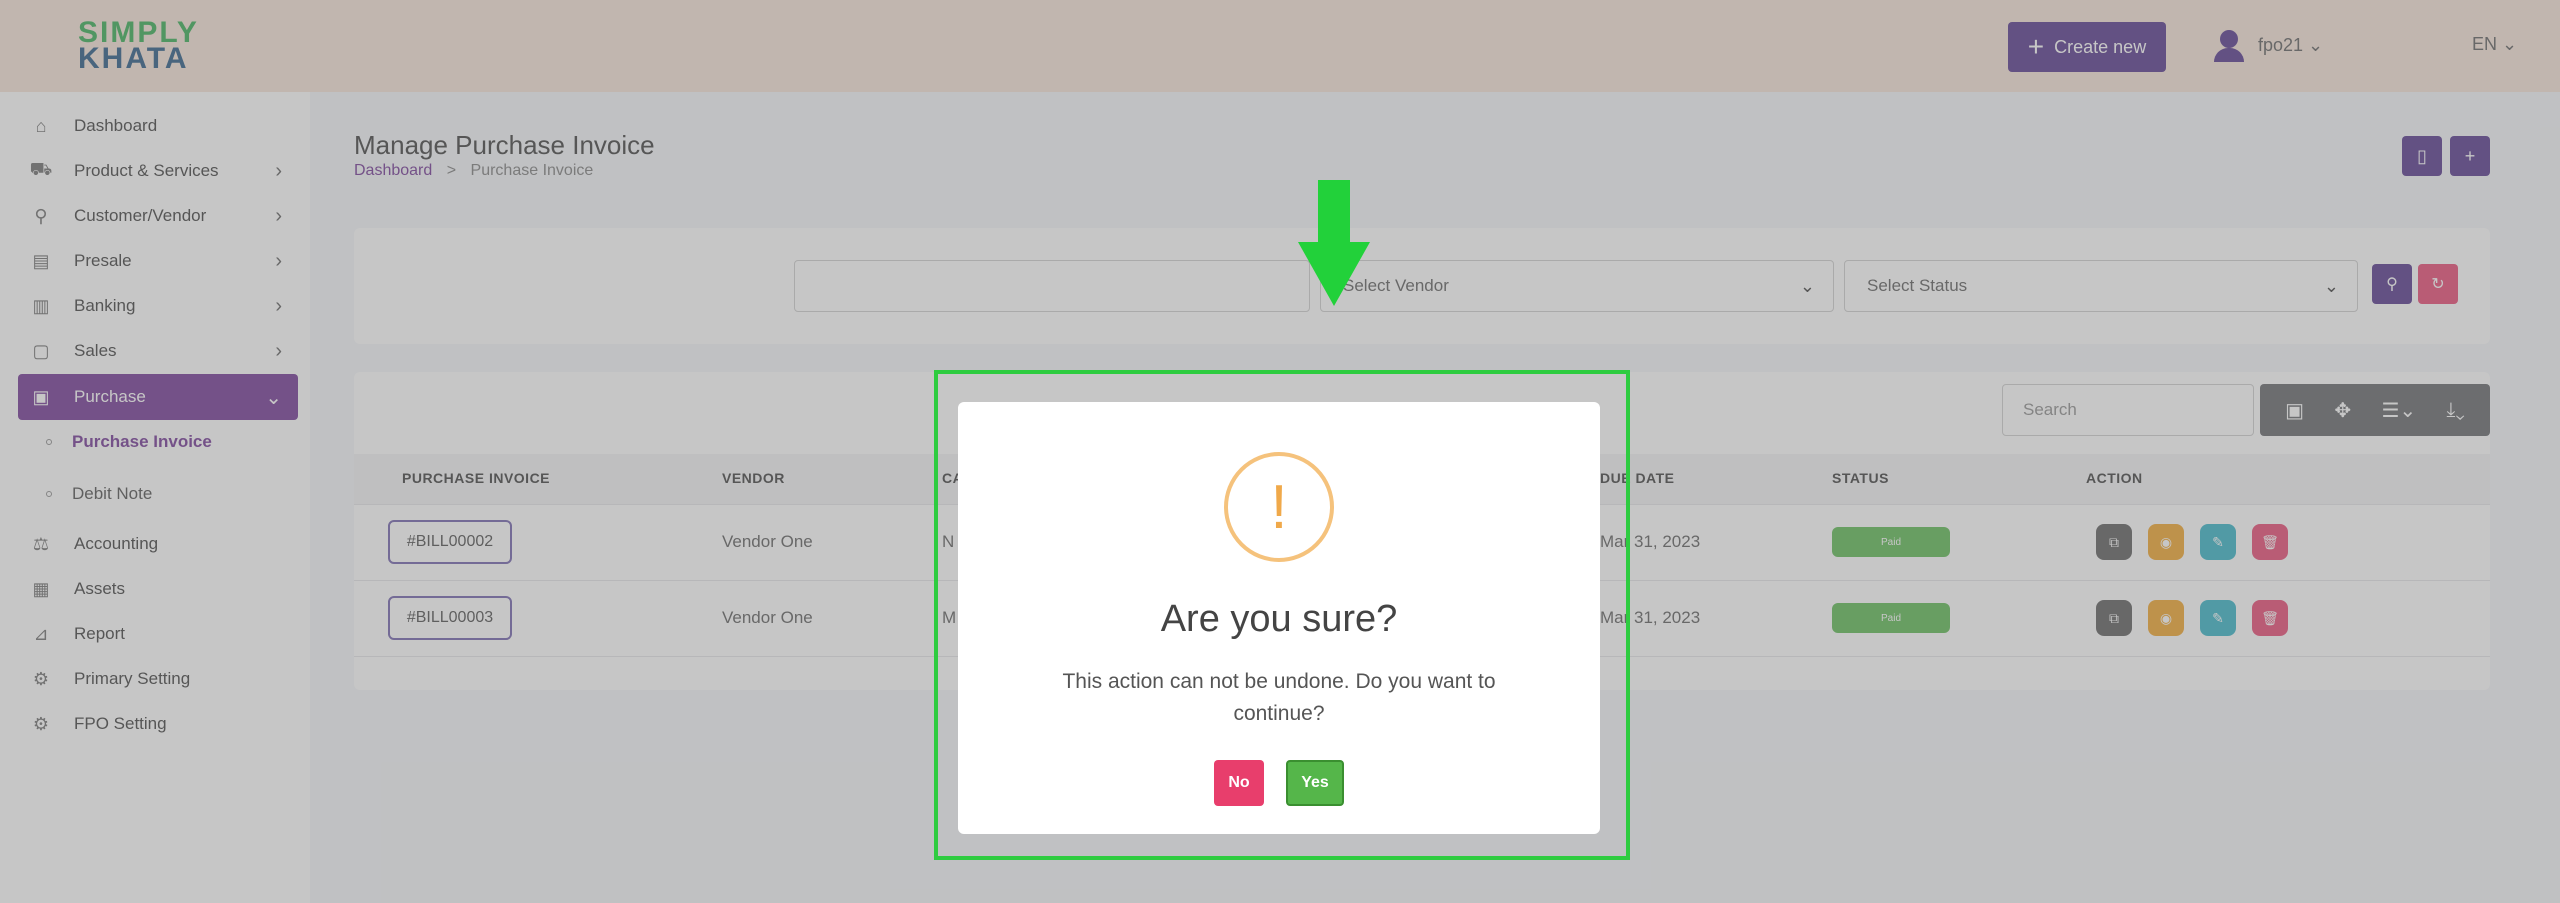 The image size is (2560, 903). What do you see at coordinates (1334, 211) in the screenshot?
I see `annotation-arrow` at bounding box center [1334, 211].